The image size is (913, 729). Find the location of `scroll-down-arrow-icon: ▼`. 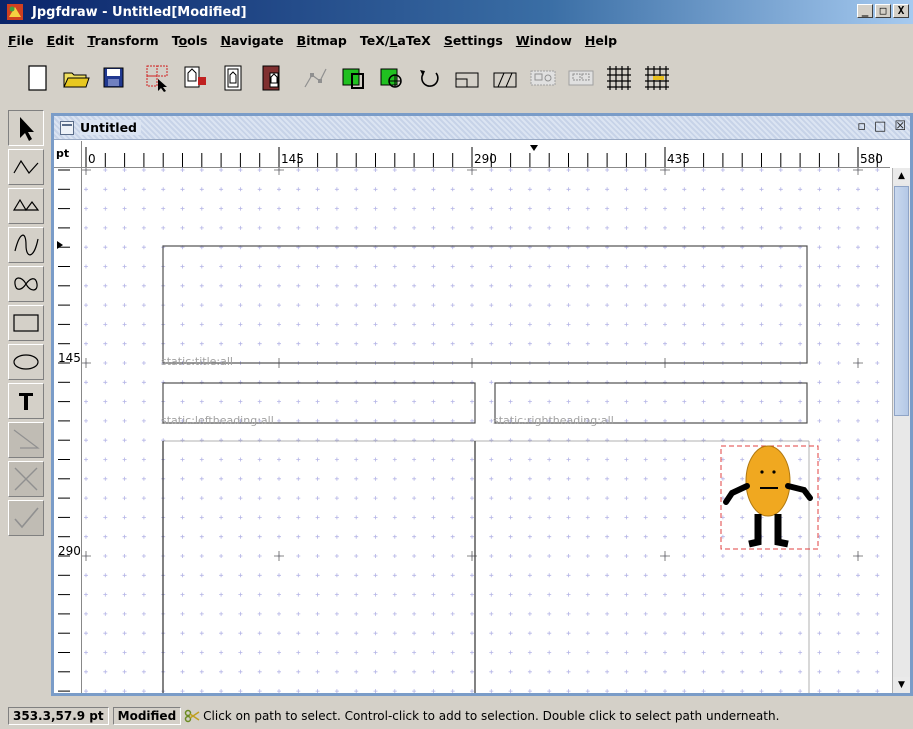

scroll-down-arrow-icon: ▼ is located at coordinates (901, 685).